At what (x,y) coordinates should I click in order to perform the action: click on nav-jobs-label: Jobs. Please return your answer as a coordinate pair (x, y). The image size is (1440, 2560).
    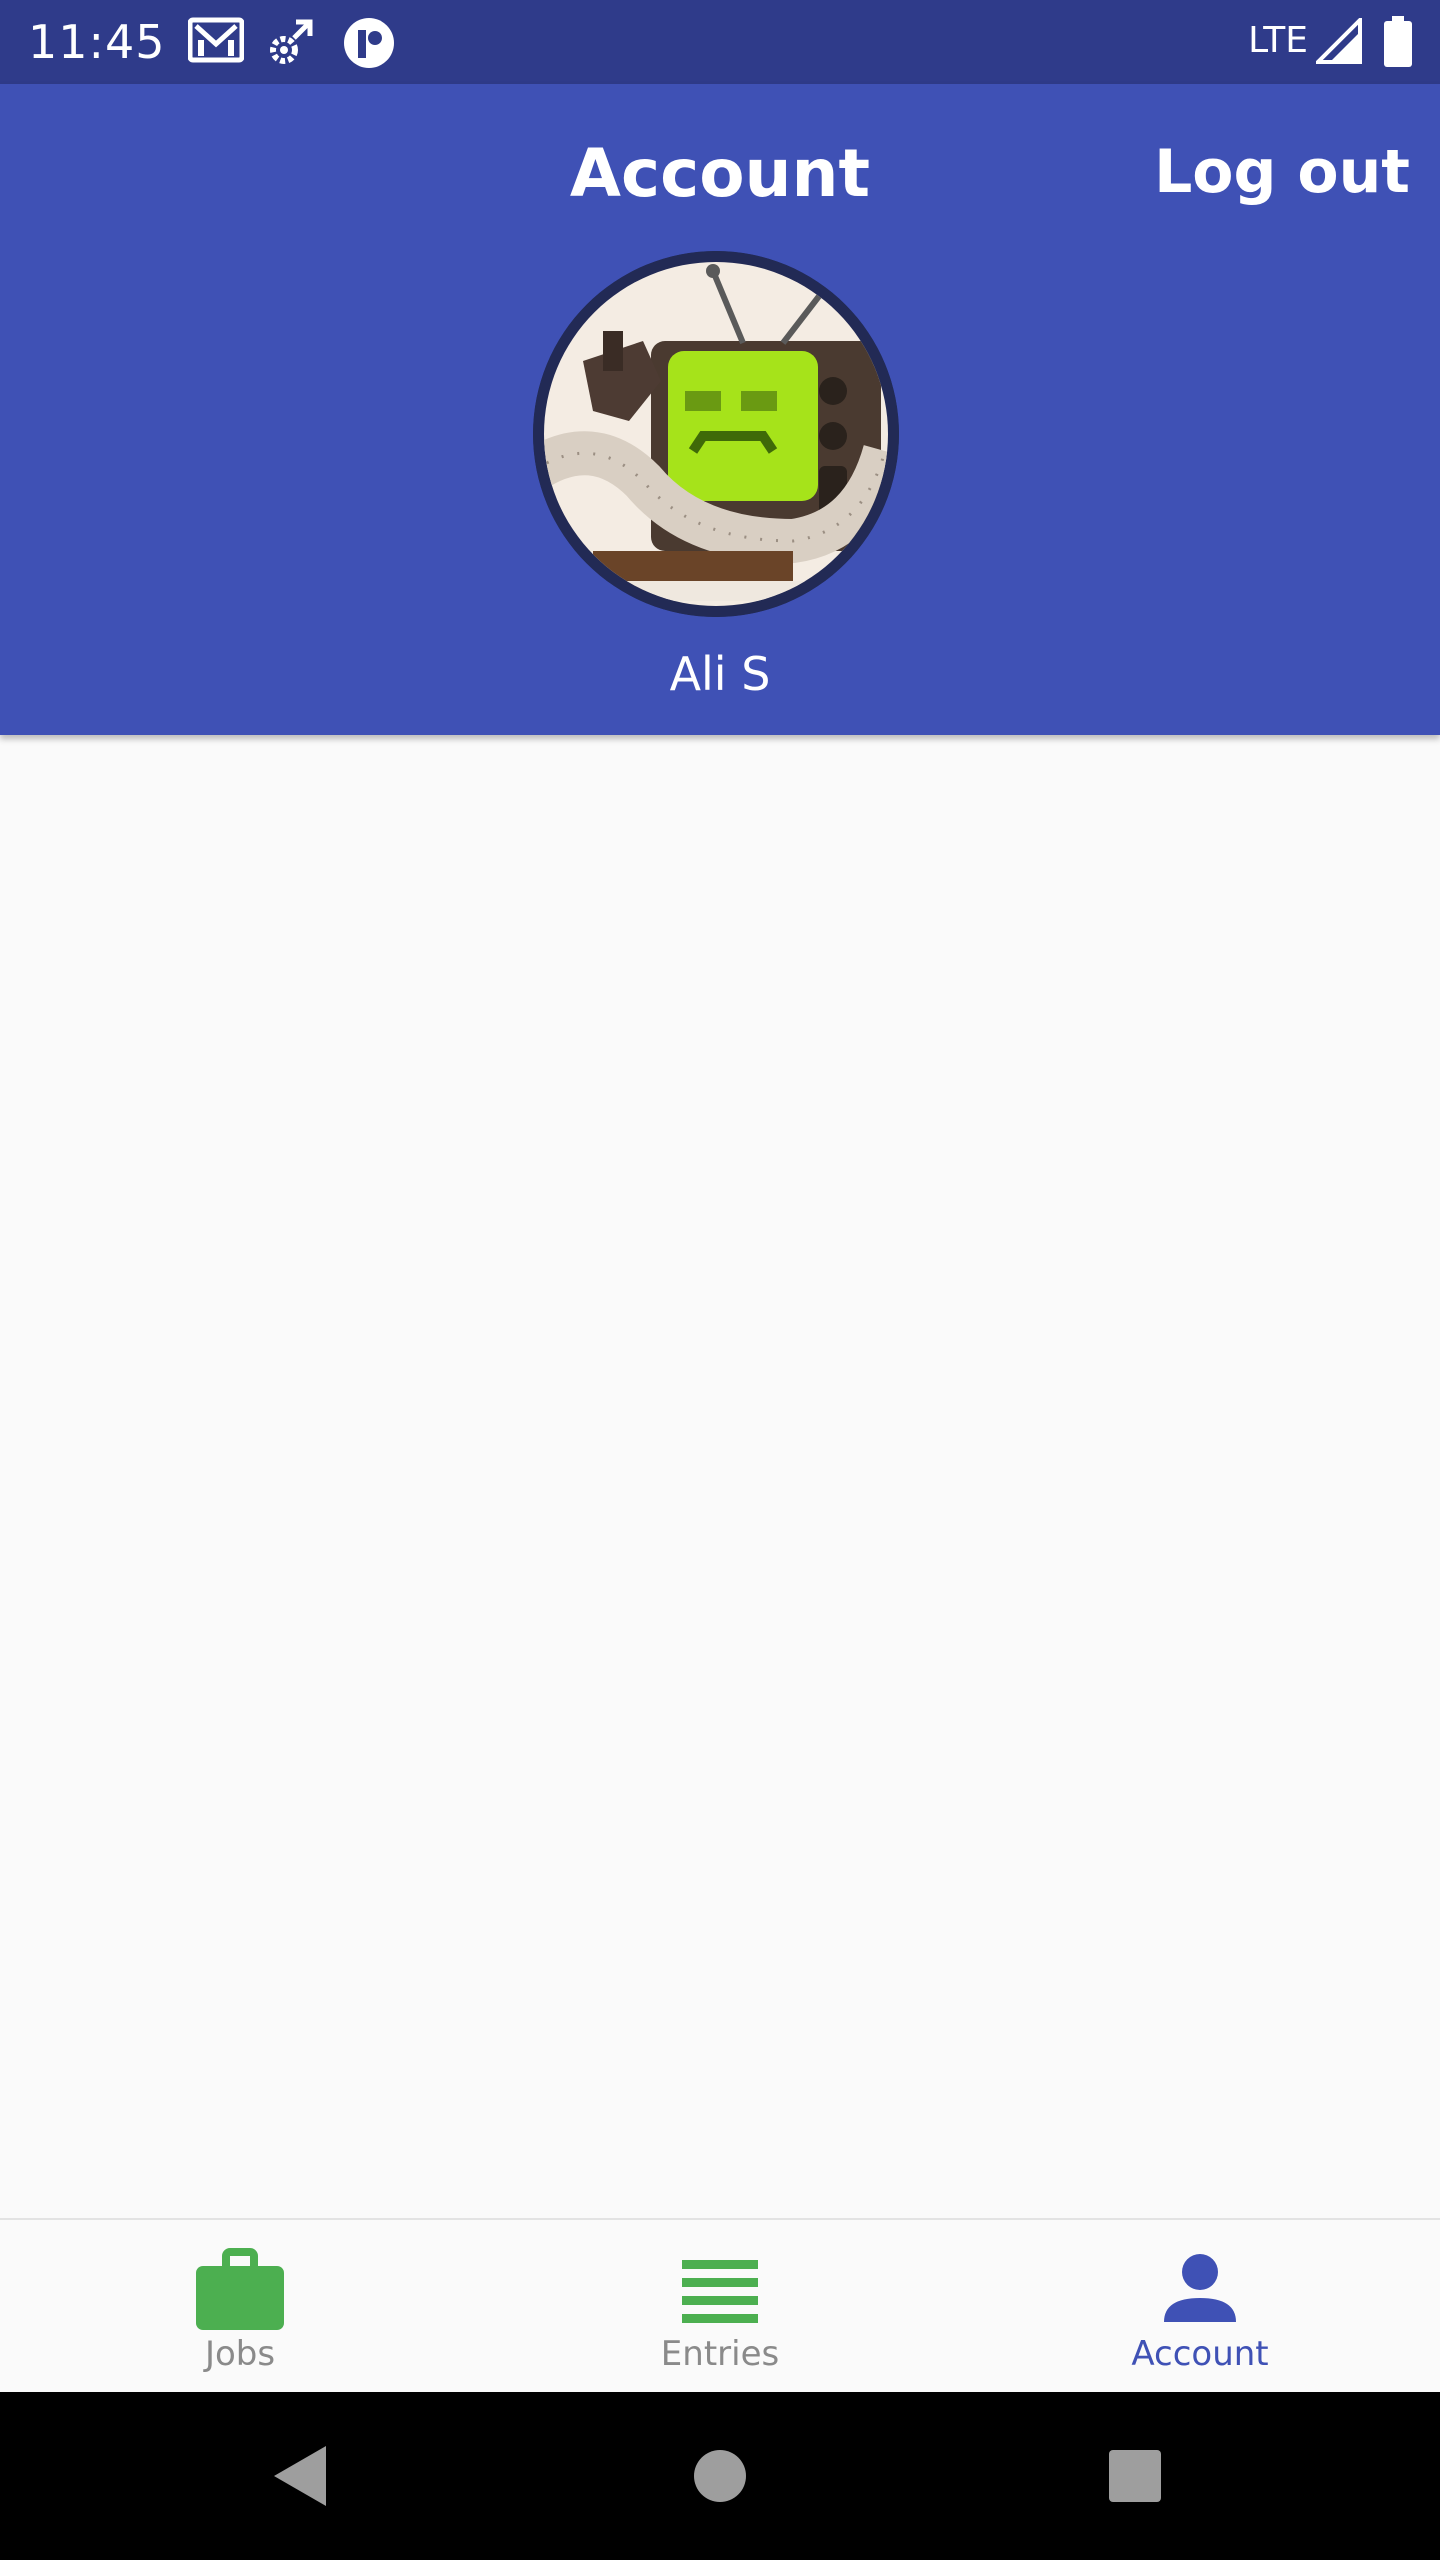
    Looking at the image, I should click on (240, 2354).